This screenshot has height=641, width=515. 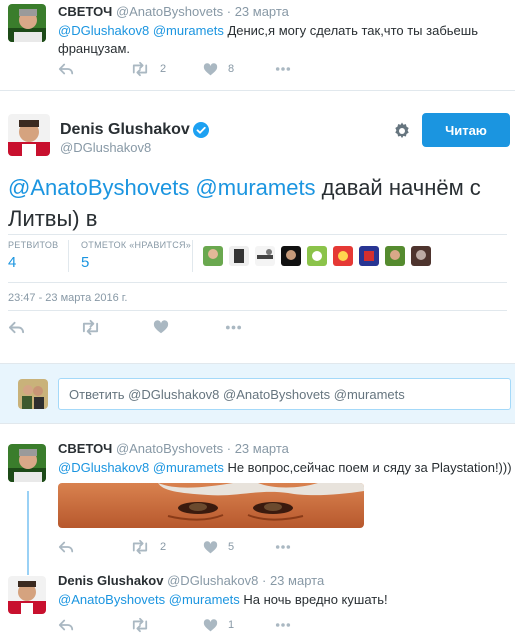 What do you see at coordinates (211, 505) in the screenshot?
I see `tweet-media-image` at bounding box center [211, 505].